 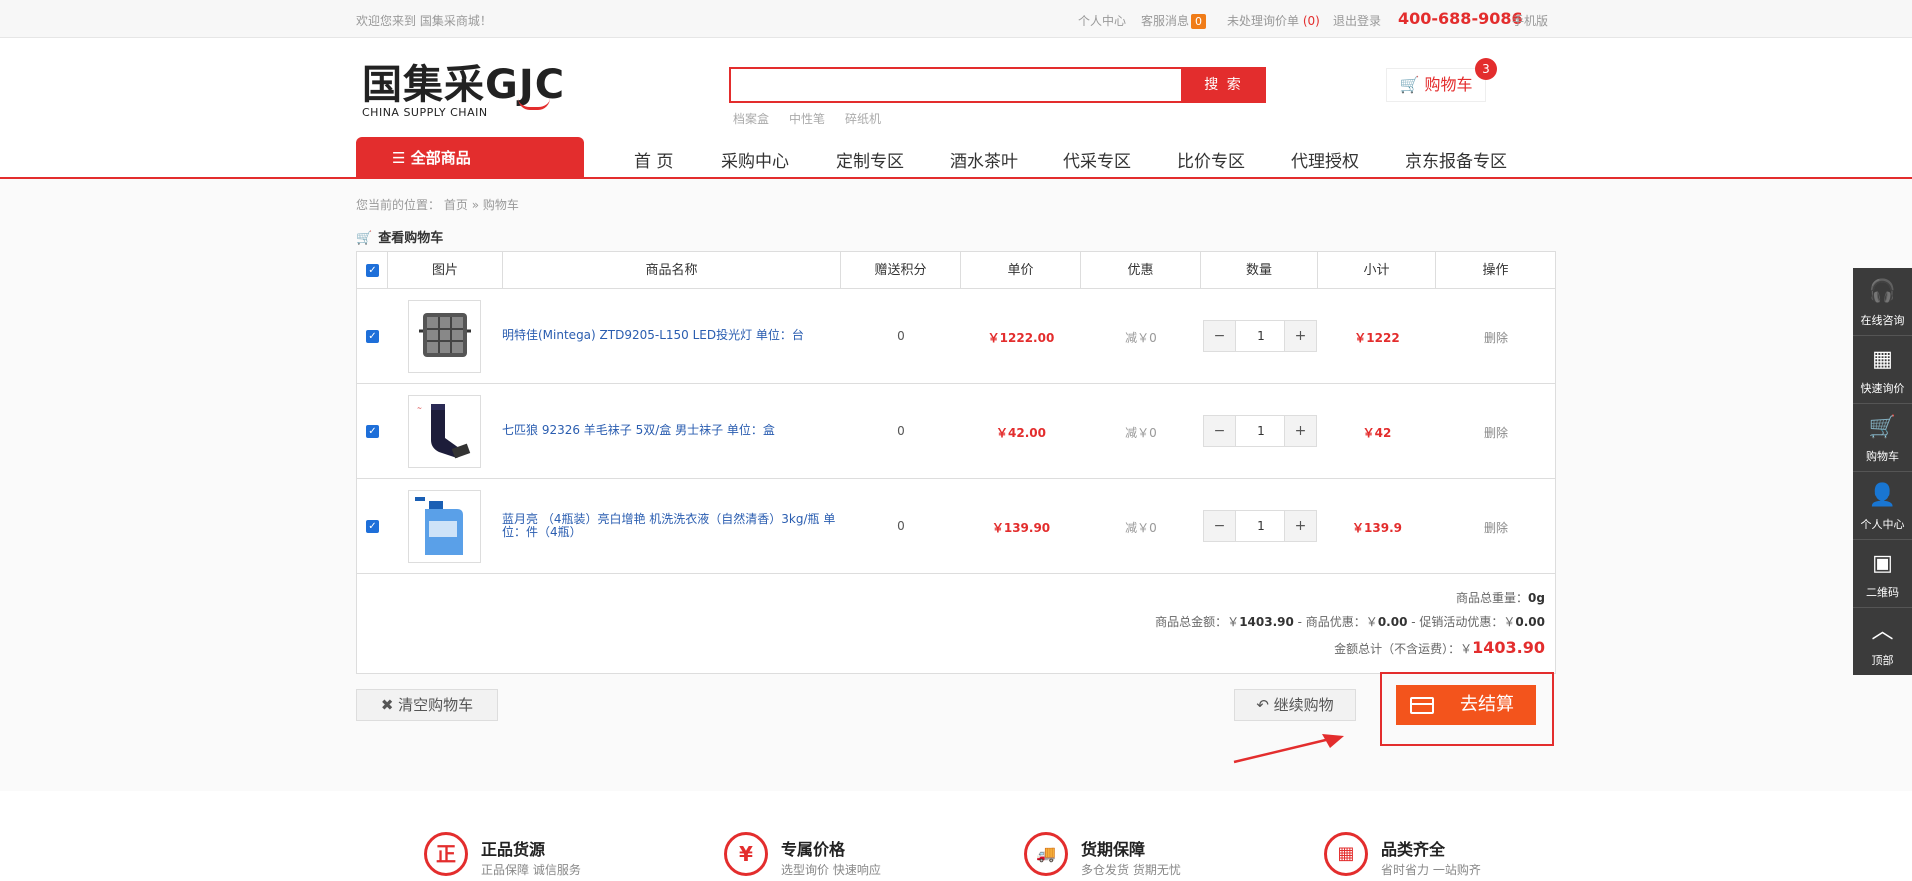 I want to click on nav-item-agent-purchase: 代采专区, so click(x=1097, y=159).